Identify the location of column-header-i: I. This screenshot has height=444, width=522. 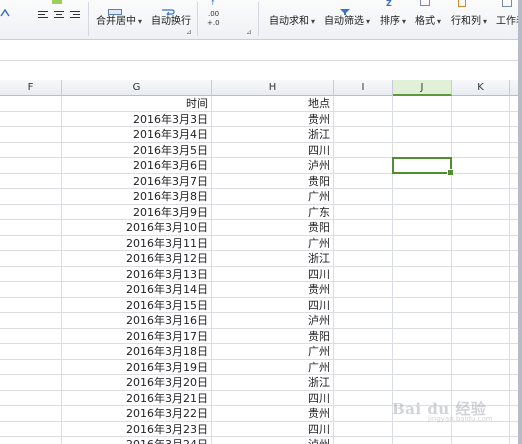
(363, 88).